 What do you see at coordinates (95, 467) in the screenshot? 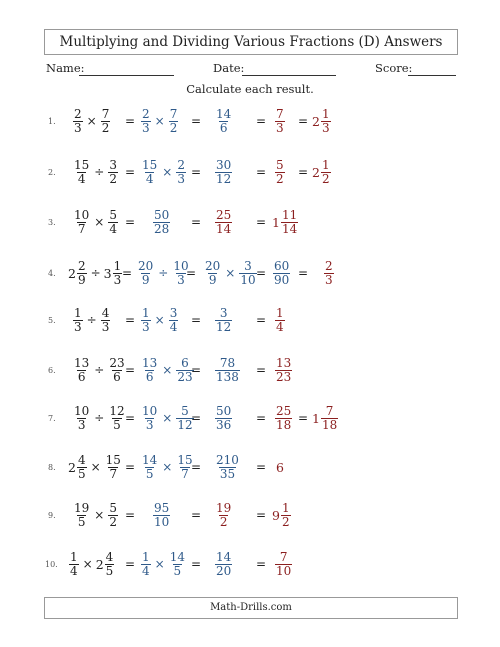
I see `problem-expression: 2 4 5 × 15 7` at bounding box center [95, 467].